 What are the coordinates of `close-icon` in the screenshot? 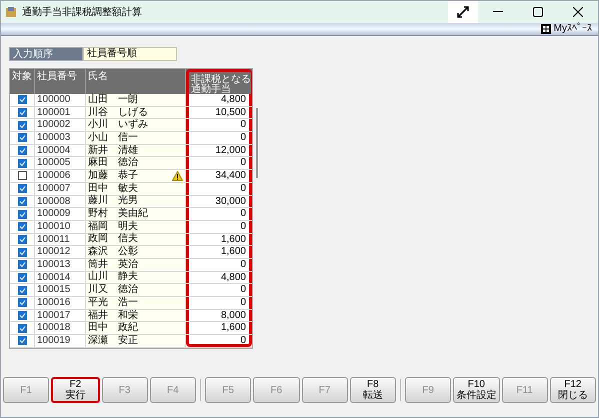 It's located at (578, 12).